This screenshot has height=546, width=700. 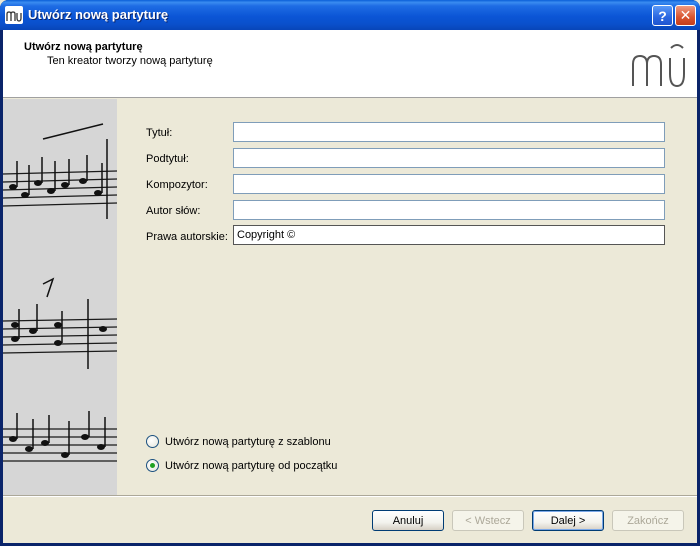 What do you see at coordinates (350, 15) in the screenshot?
I see `title-bar: Utwórz nową partyturę ? ✕` at bounding box center [350, 15].